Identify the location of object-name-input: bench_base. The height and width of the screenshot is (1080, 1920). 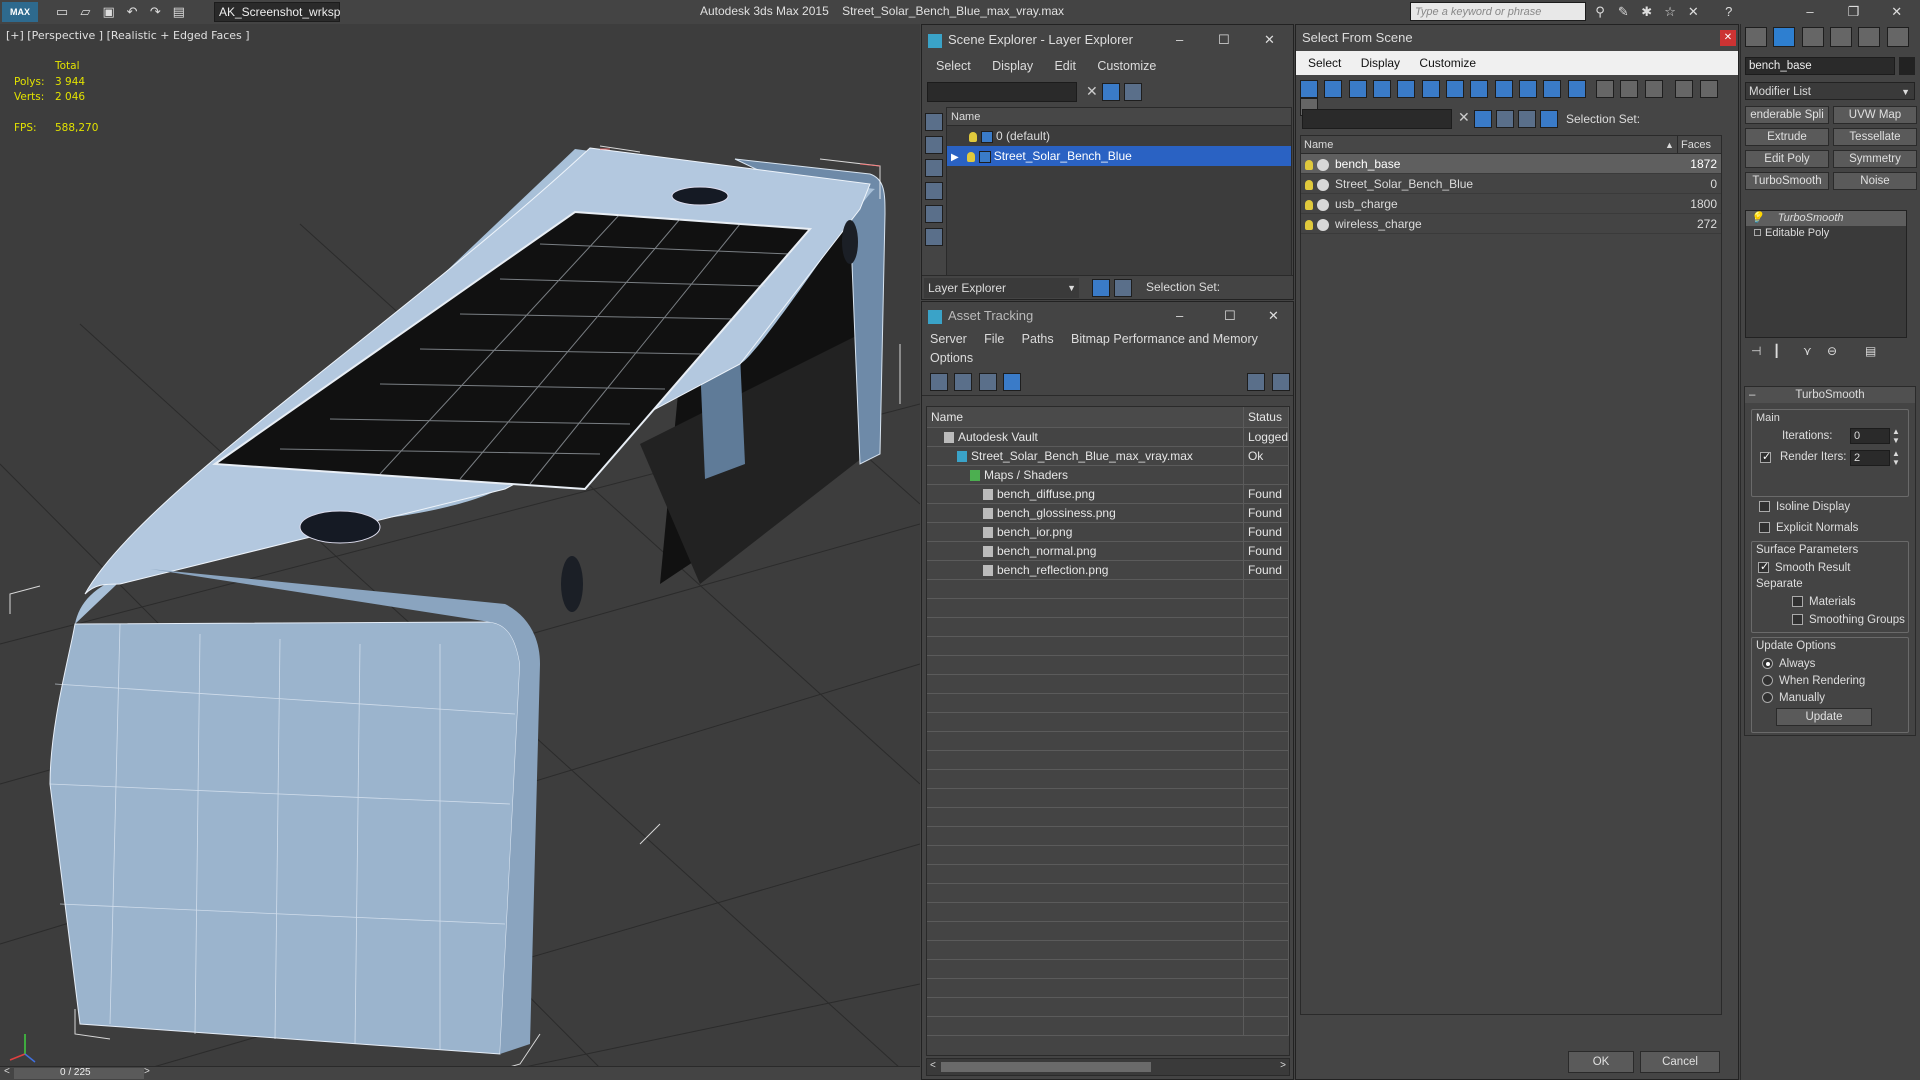
(1820, 66).